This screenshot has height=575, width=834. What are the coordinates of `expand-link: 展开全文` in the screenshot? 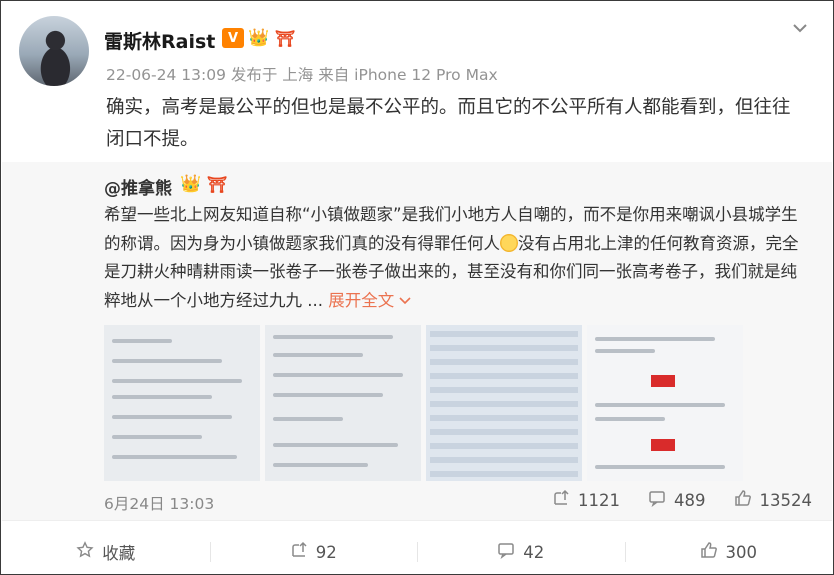 It's located at (370, 300).